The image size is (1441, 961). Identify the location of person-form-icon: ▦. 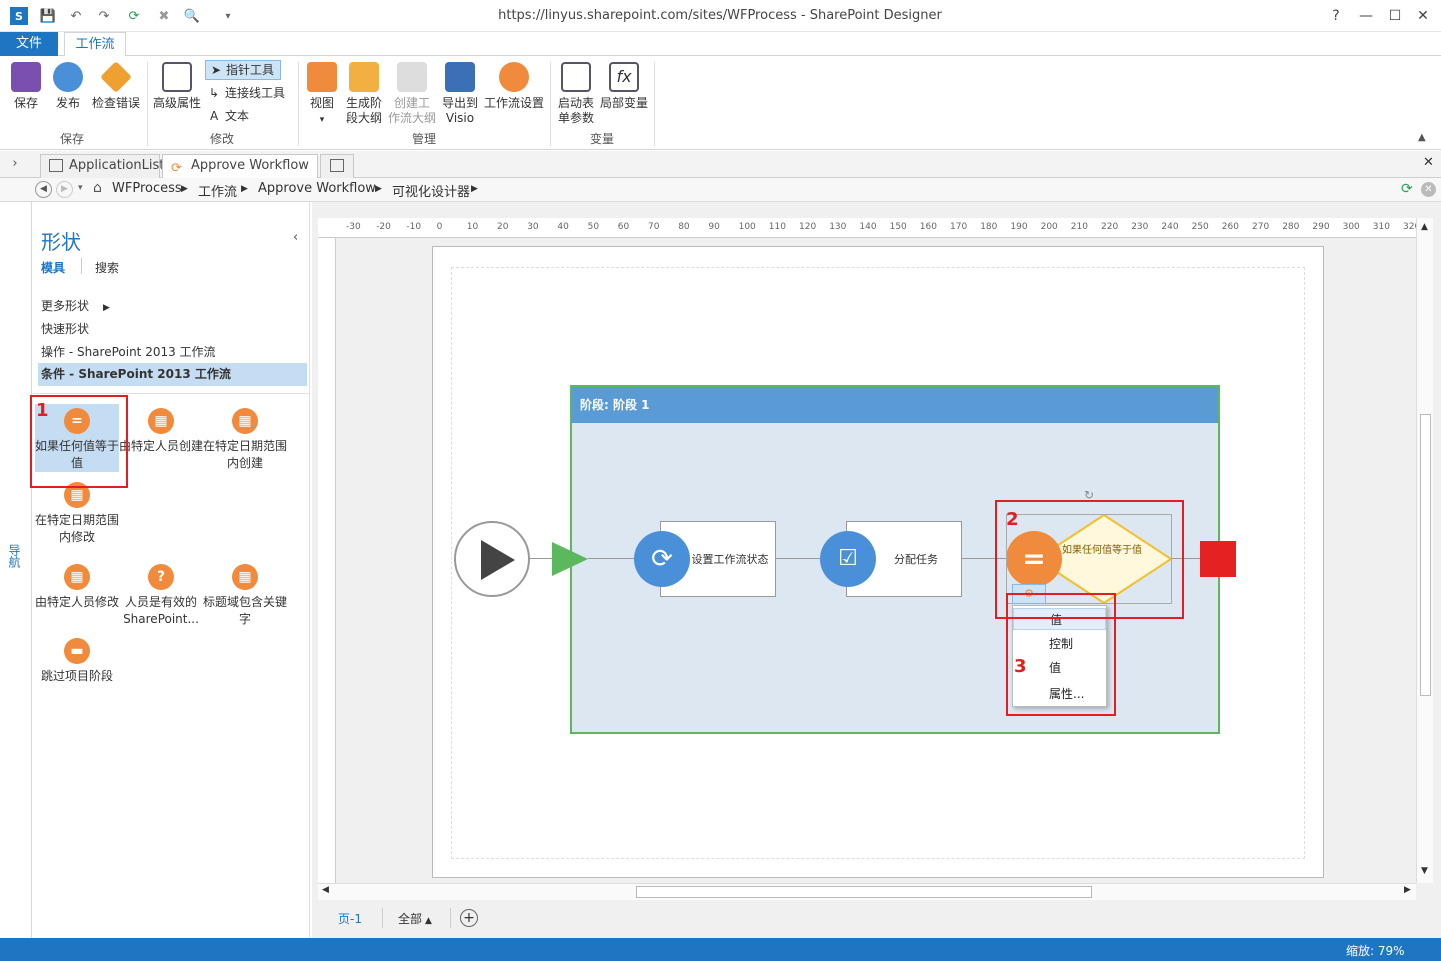
(161, 421).